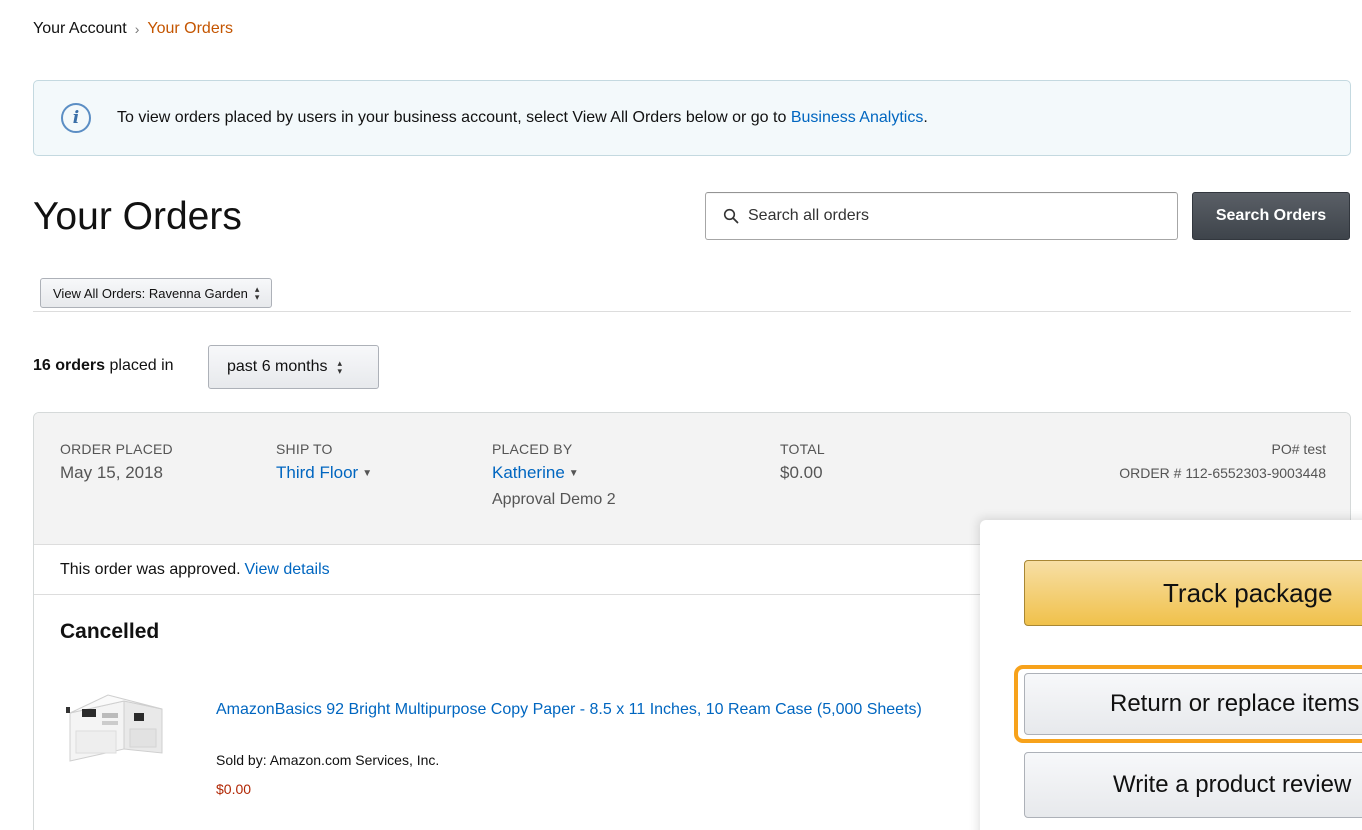 This screenshot has width=1362, height=830. I want to click on search-box, so click(941, 216).